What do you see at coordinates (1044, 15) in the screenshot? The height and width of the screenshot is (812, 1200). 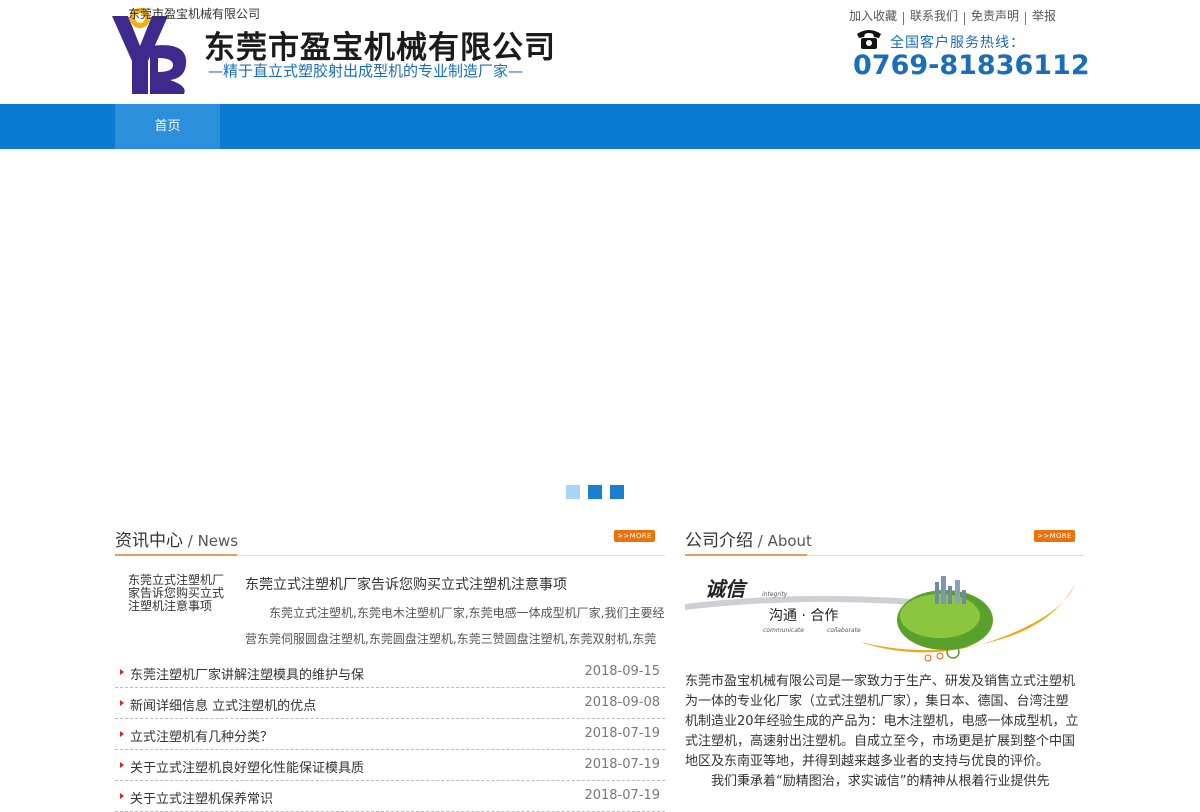 I see `report-link: 举报` at bounding box center [1044, 15].